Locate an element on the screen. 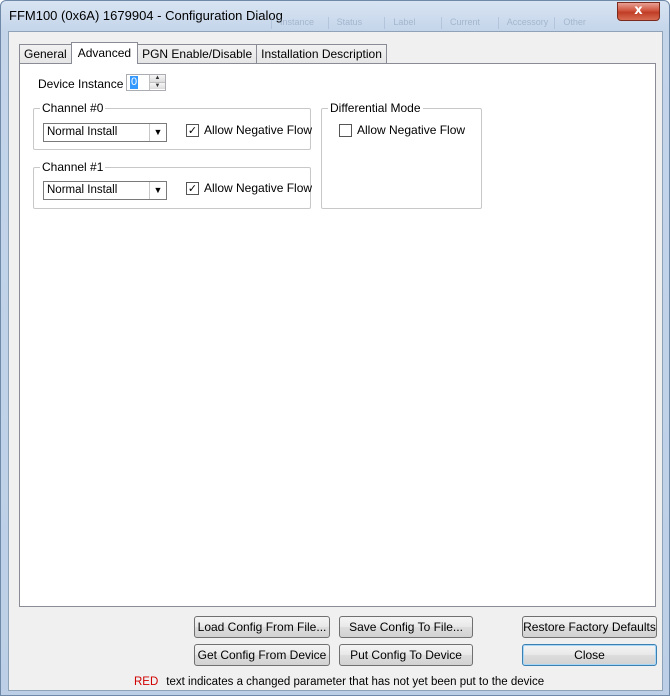  channel1-allow-negative-flow-label: Allow Negative Flow is located at coordinates (258, 188).